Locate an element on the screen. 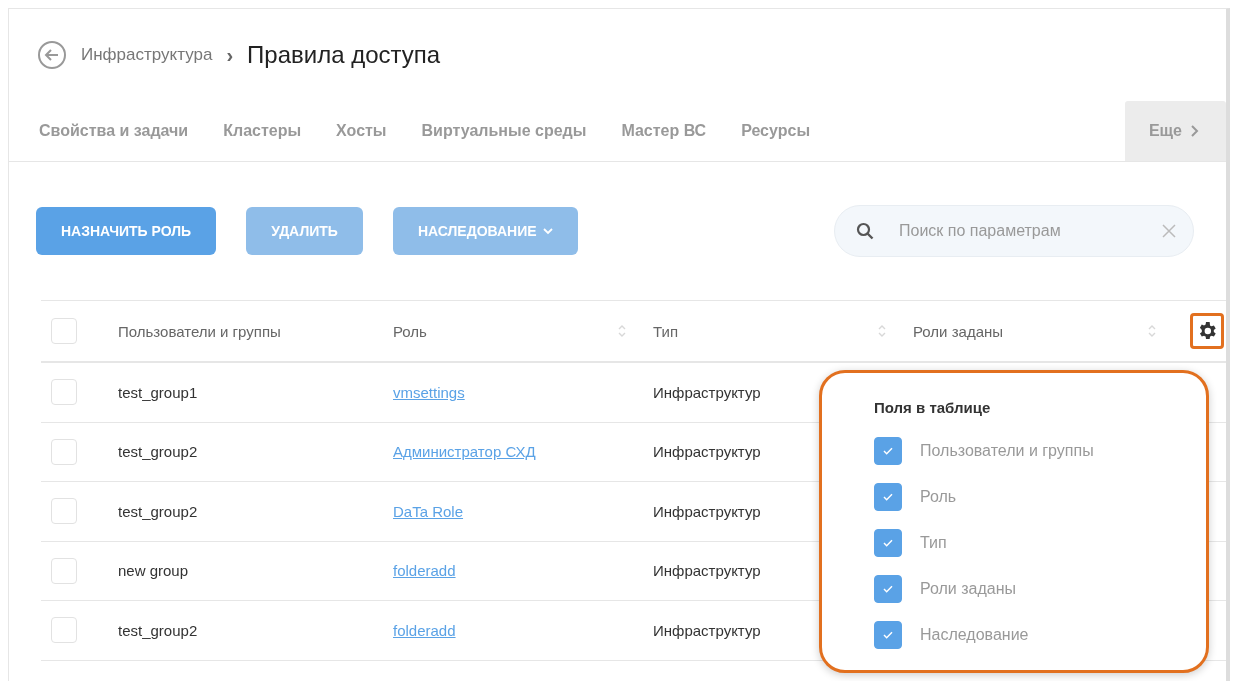 This screenshot has height=681, width=1243. close-icon is located at coordinates (1169, 231).